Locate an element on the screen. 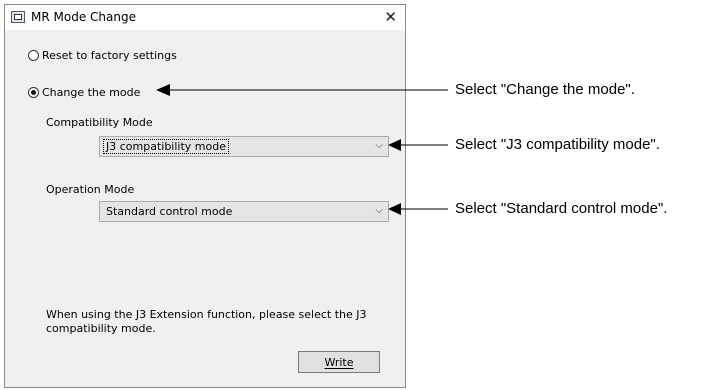  reset-radio-option: Reset to factory settings is located at coordinates (102, 55).